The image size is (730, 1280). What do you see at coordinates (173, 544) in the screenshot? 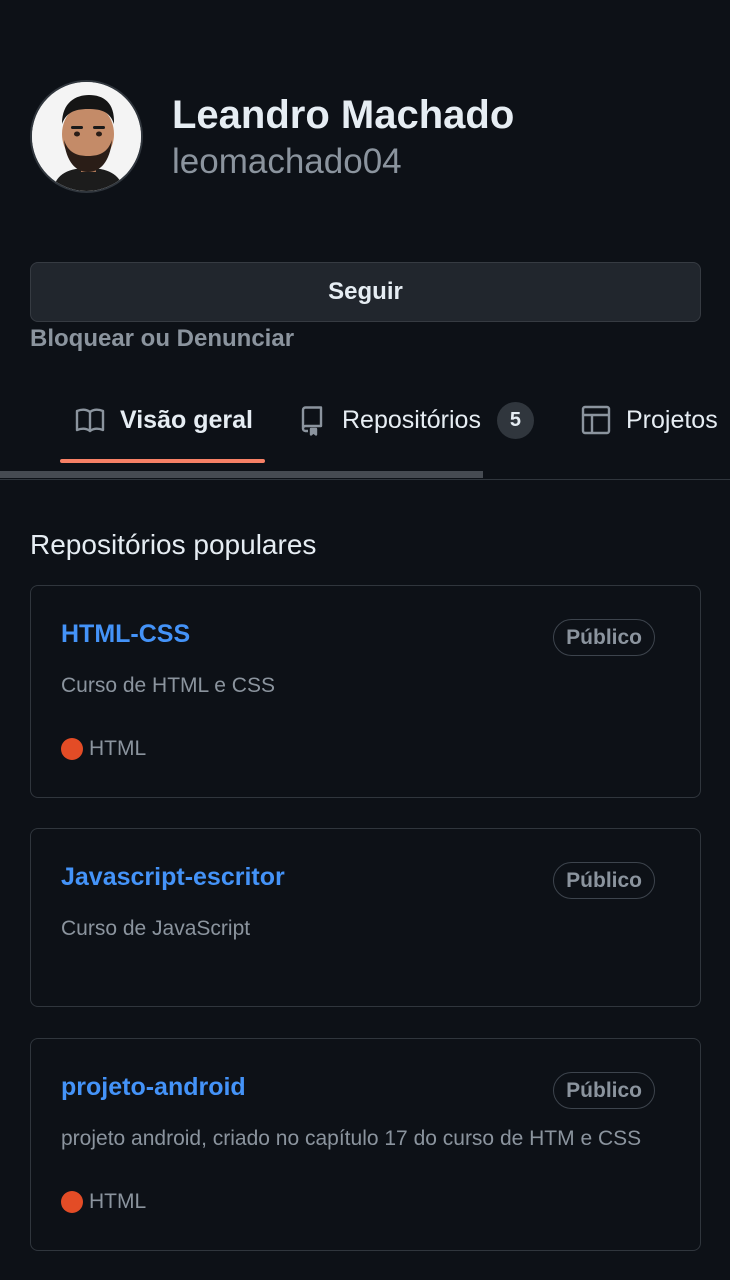
I see `popular-repositories-title: Repositórios populares` at bounding box center [173, 544].